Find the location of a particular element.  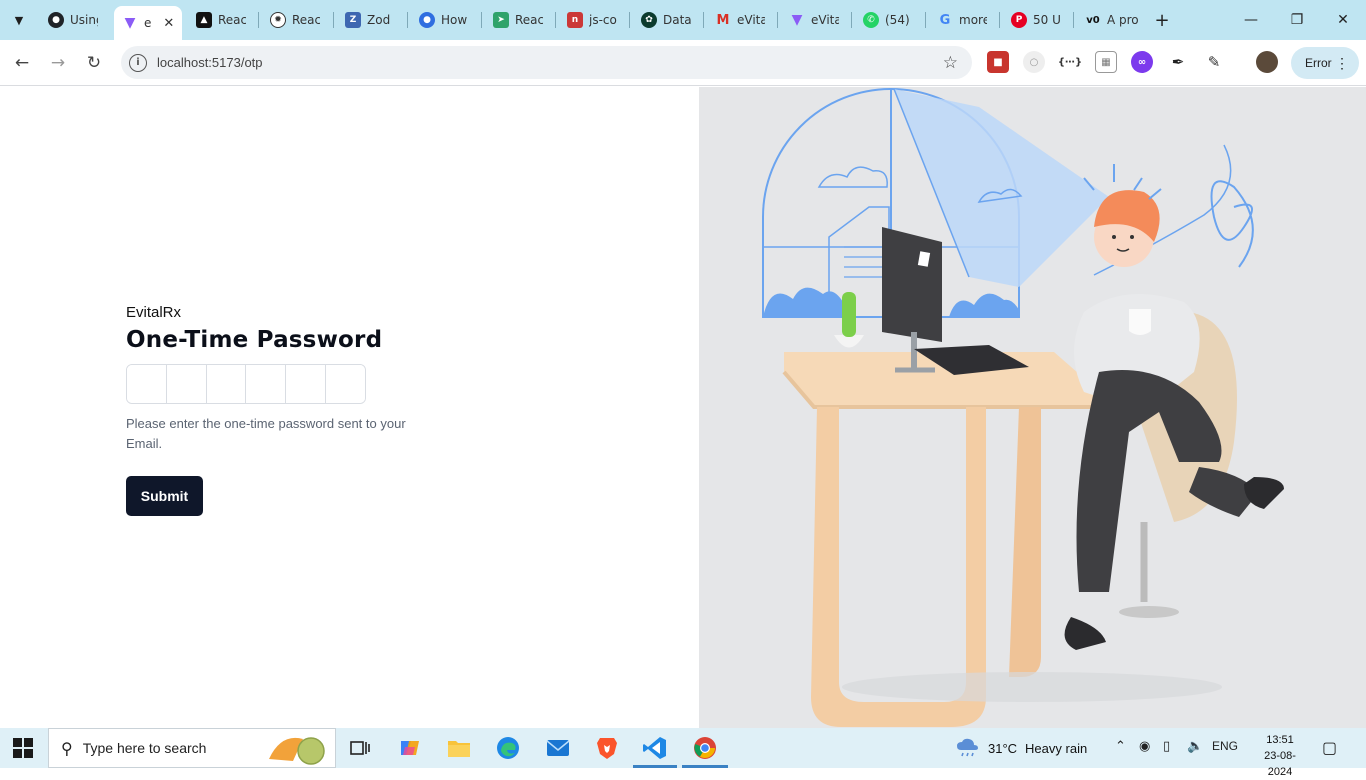

reload-button: ↻ is located at coordinates (94, 63).